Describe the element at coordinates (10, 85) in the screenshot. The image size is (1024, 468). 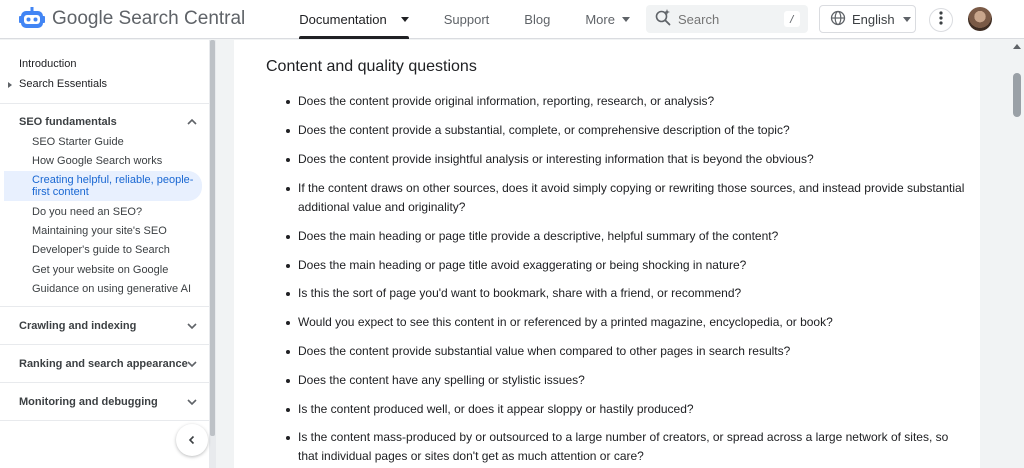
I see `triangle-right-icon` at that location.